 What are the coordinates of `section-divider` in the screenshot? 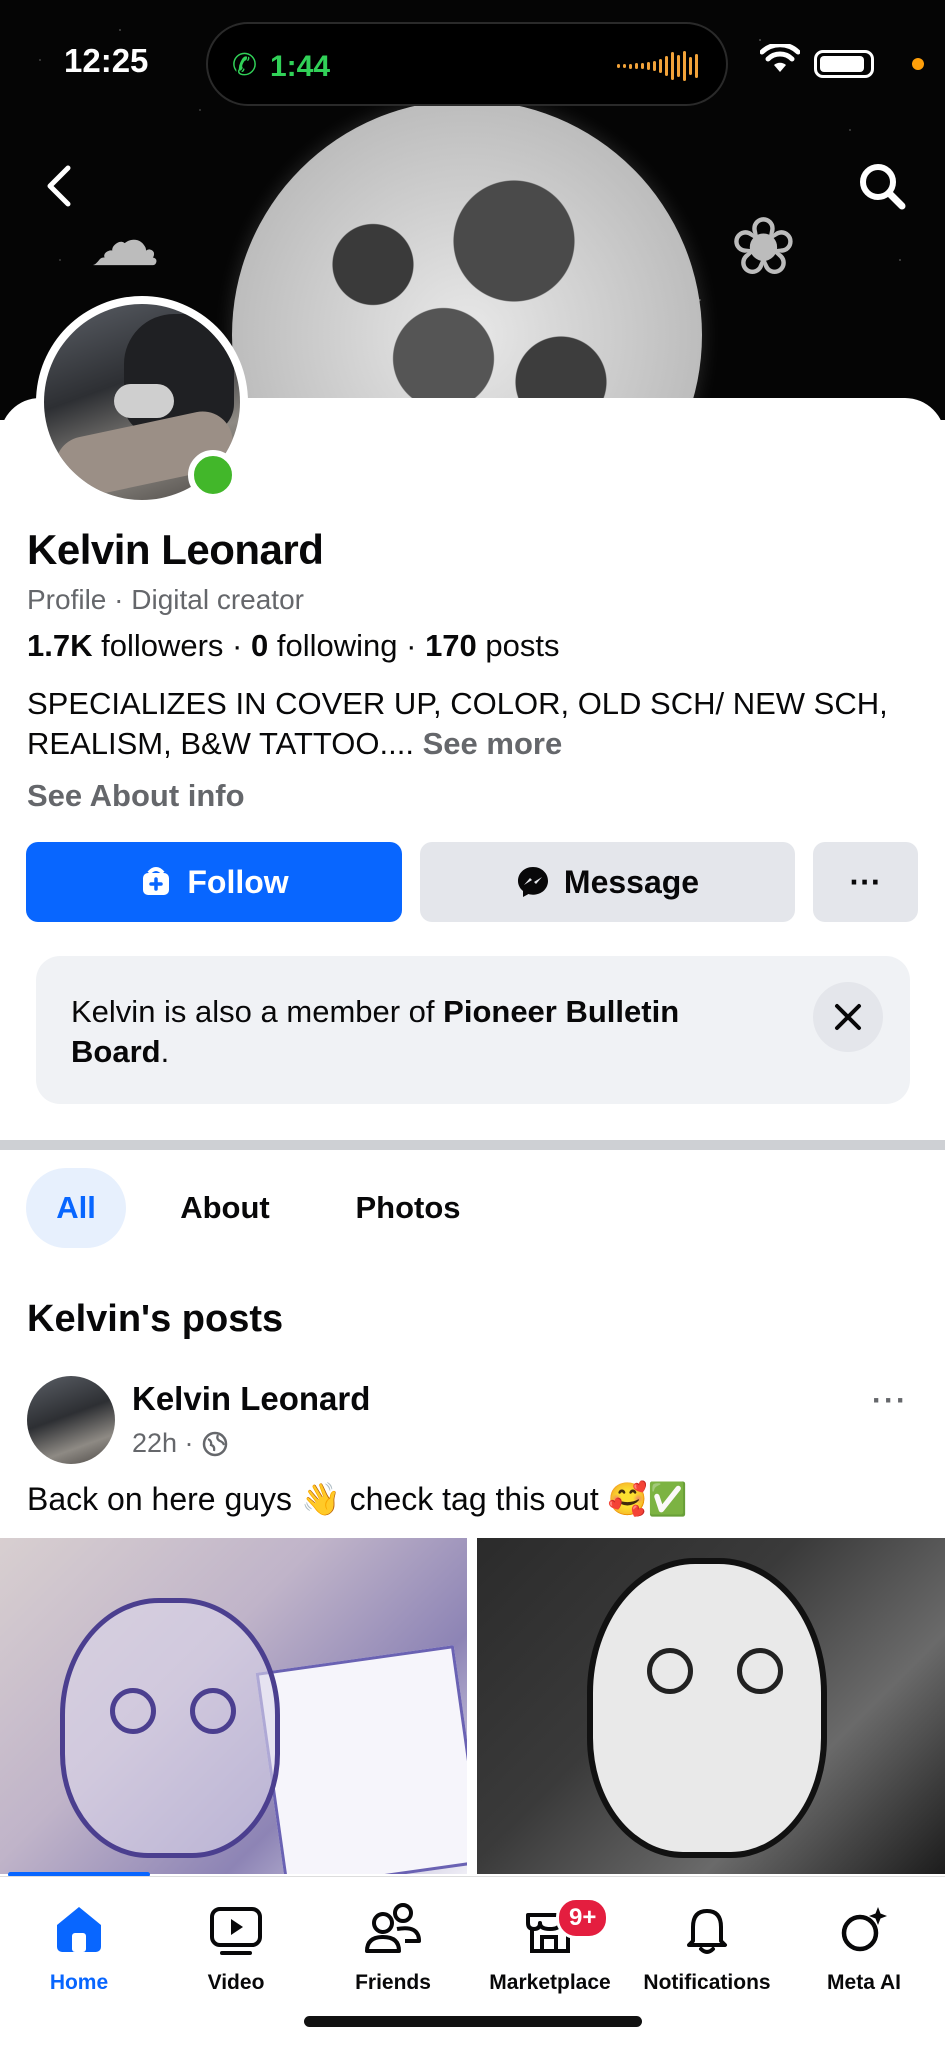 It's located at (472, 1145).